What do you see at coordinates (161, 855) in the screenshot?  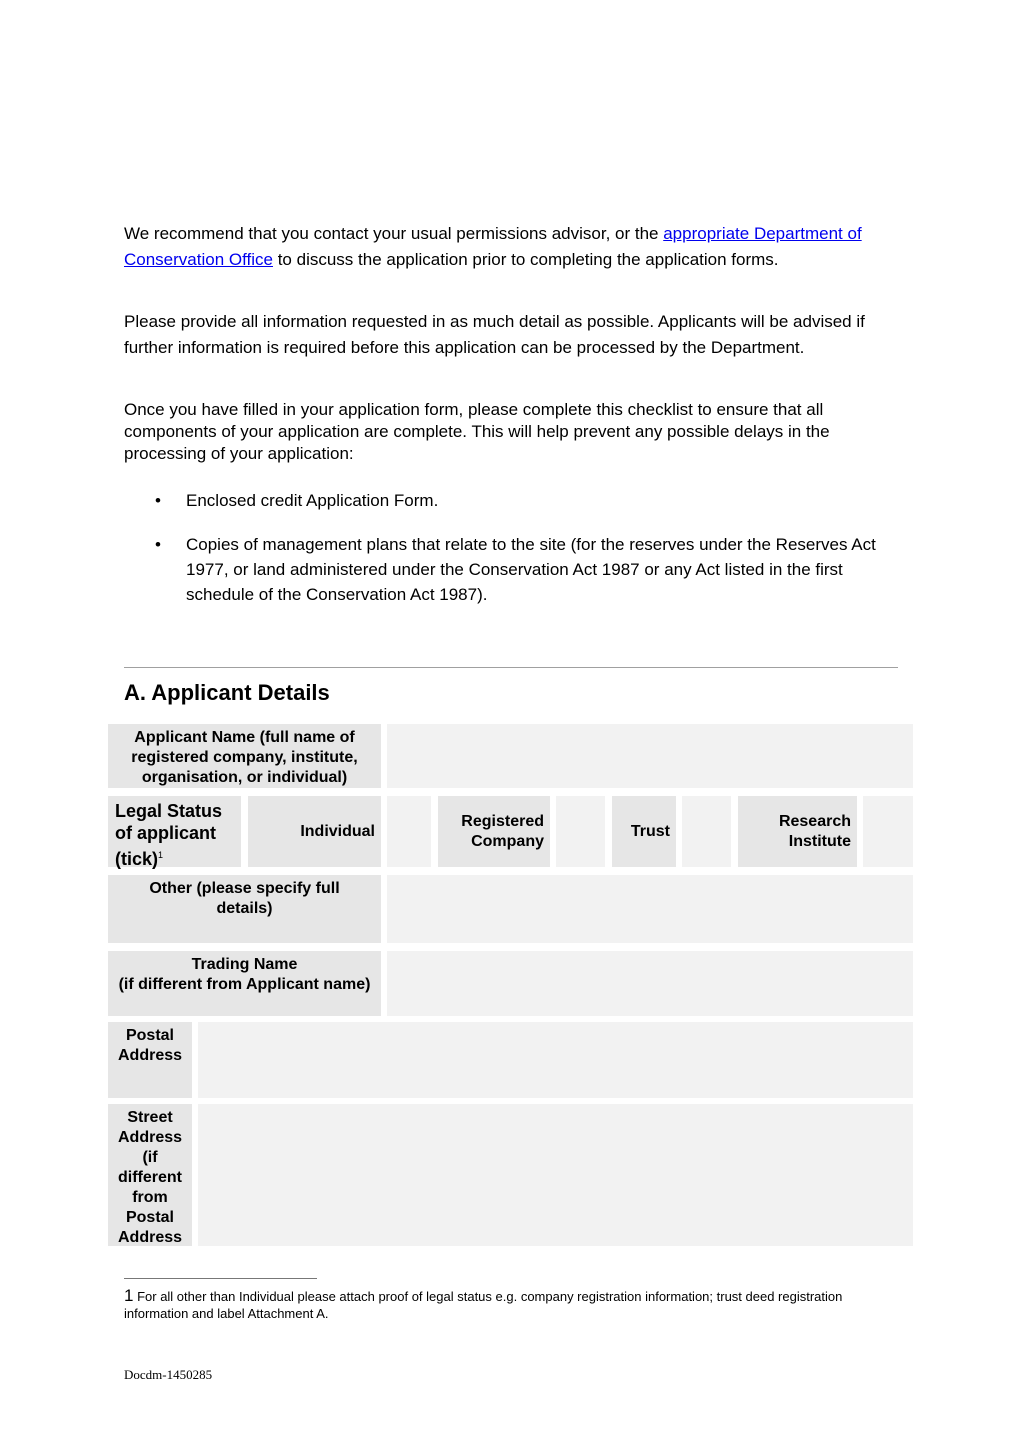 I see `footnote-ref: 1` at bounding box center [161, 855].